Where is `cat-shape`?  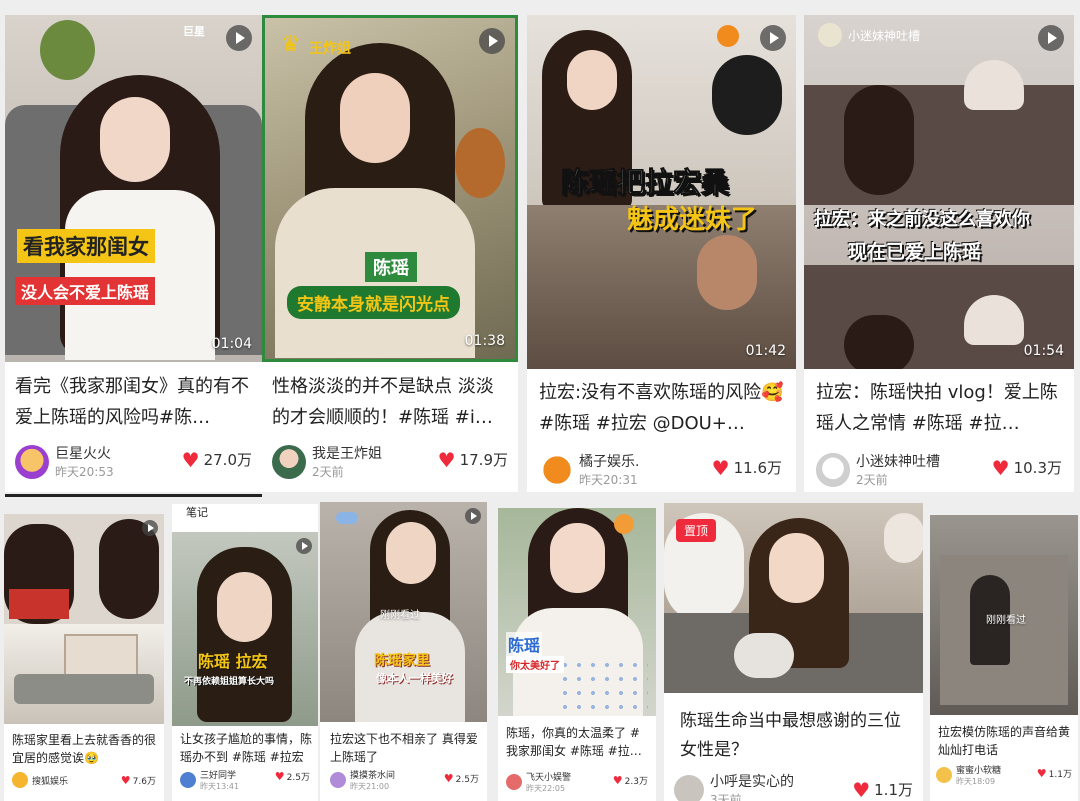 cat-shape is located at coordinates (764, 655).